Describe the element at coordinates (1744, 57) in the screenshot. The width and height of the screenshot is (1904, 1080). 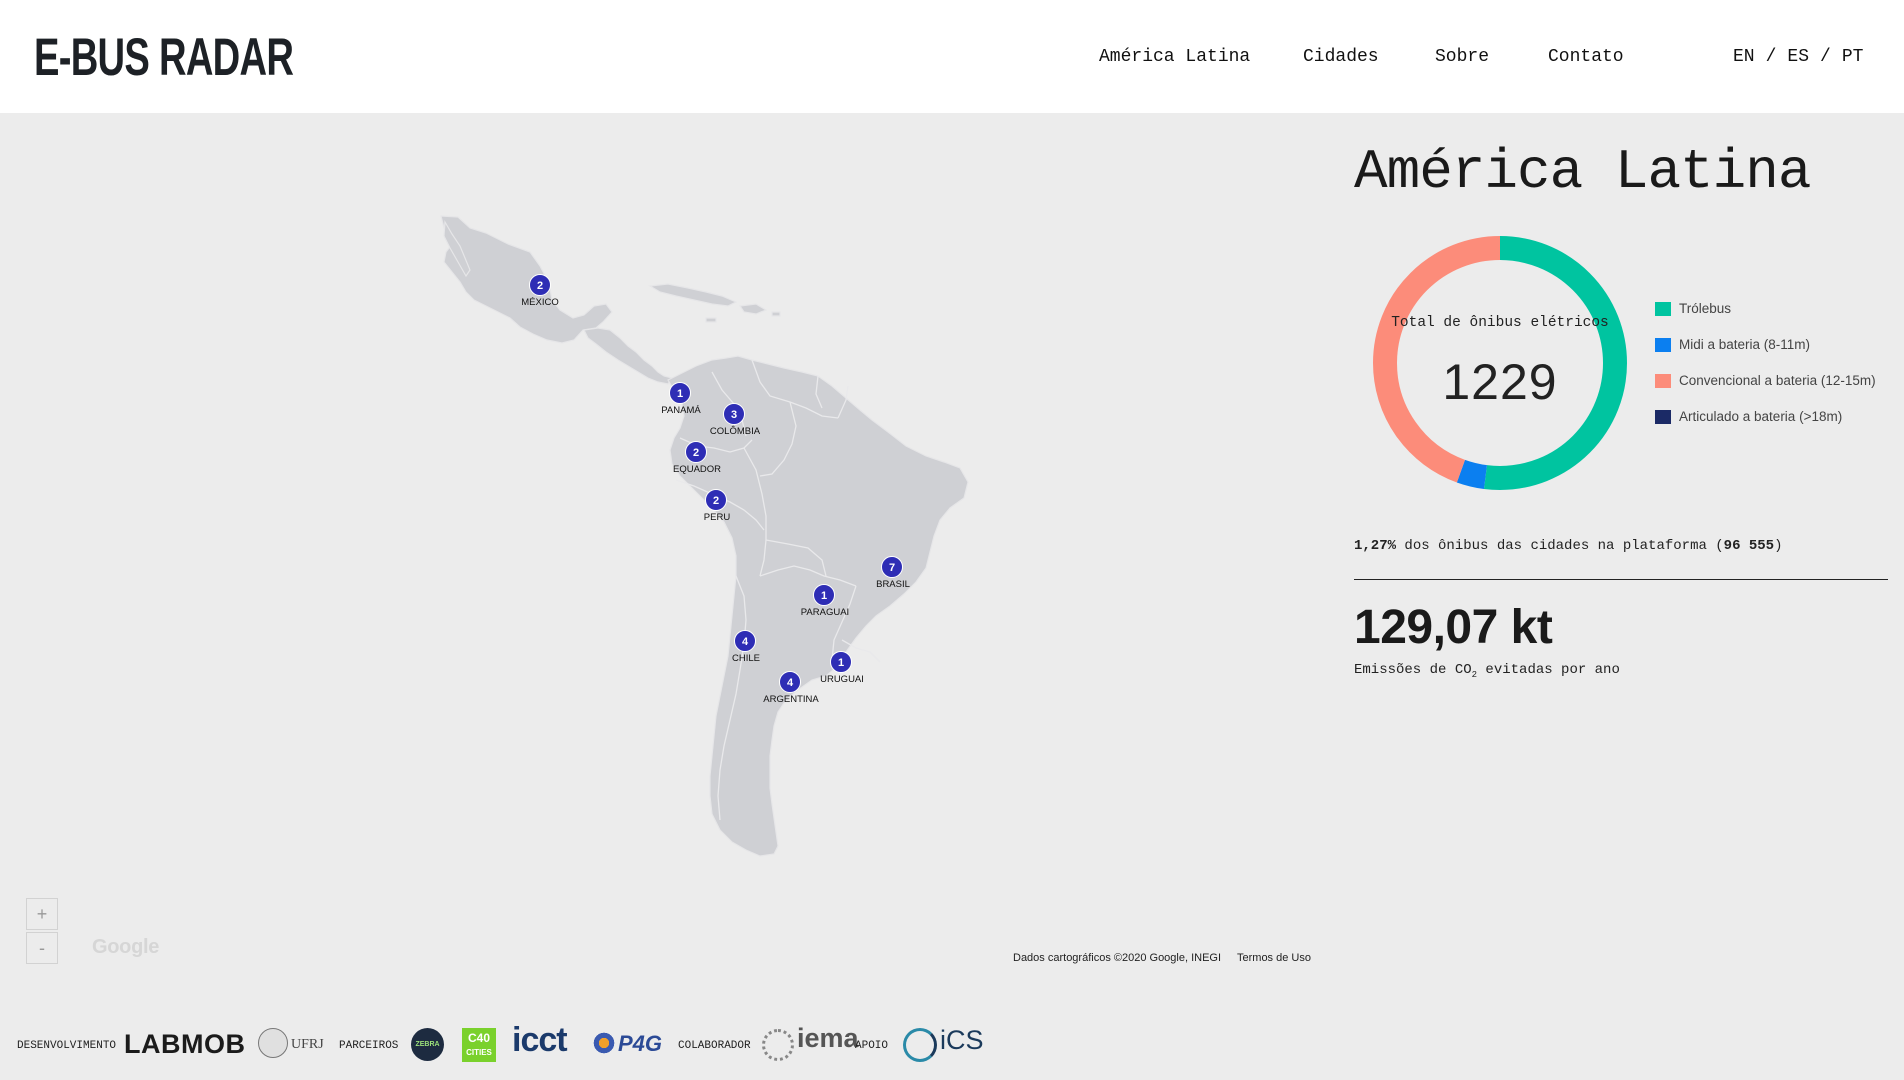
I see `lang-en: EN` at that location.